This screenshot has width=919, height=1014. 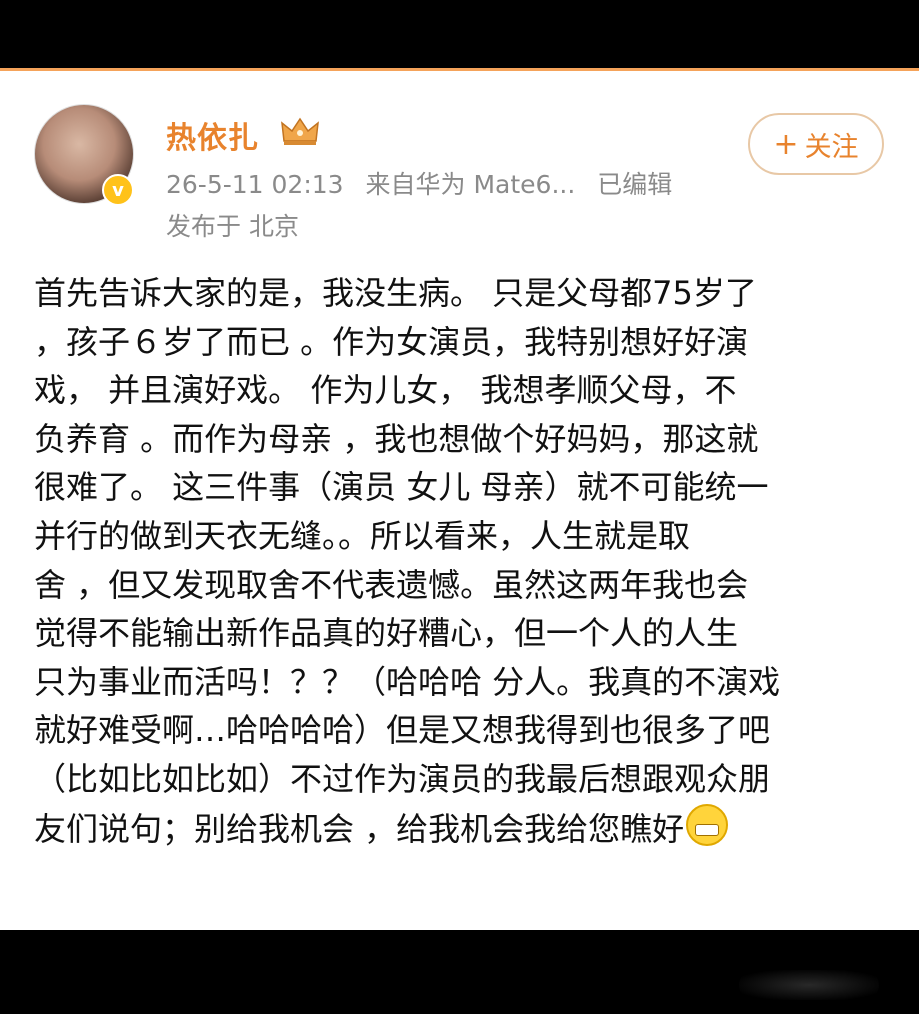 I want to click on post-line: 就好难受啊…哈哈哈哈）但是又想我得到也很多了吧, so click(x=402, y=730).